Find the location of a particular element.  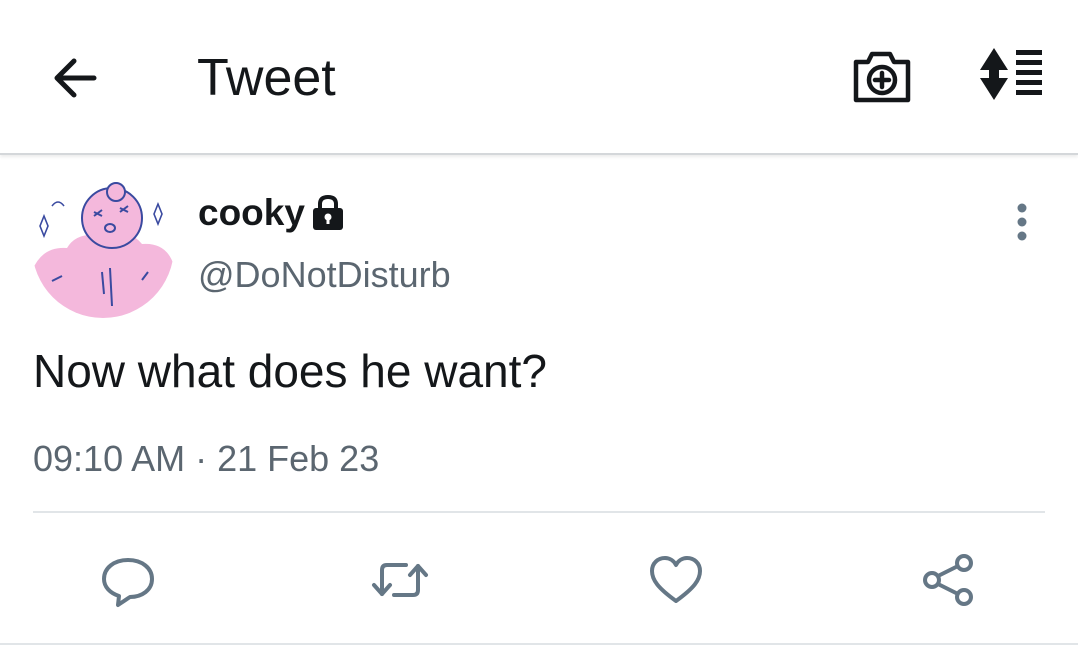

avatar is located at coordinates (103, 247).